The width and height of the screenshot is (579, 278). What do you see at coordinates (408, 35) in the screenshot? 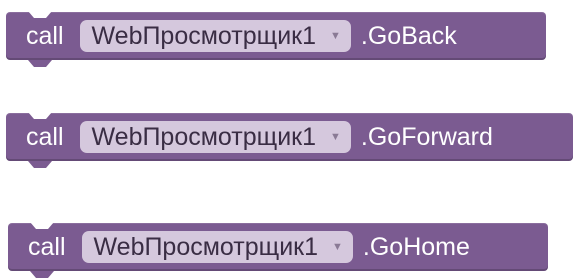
I see `method-name: .GoBack` at bounding box center [408, 35].